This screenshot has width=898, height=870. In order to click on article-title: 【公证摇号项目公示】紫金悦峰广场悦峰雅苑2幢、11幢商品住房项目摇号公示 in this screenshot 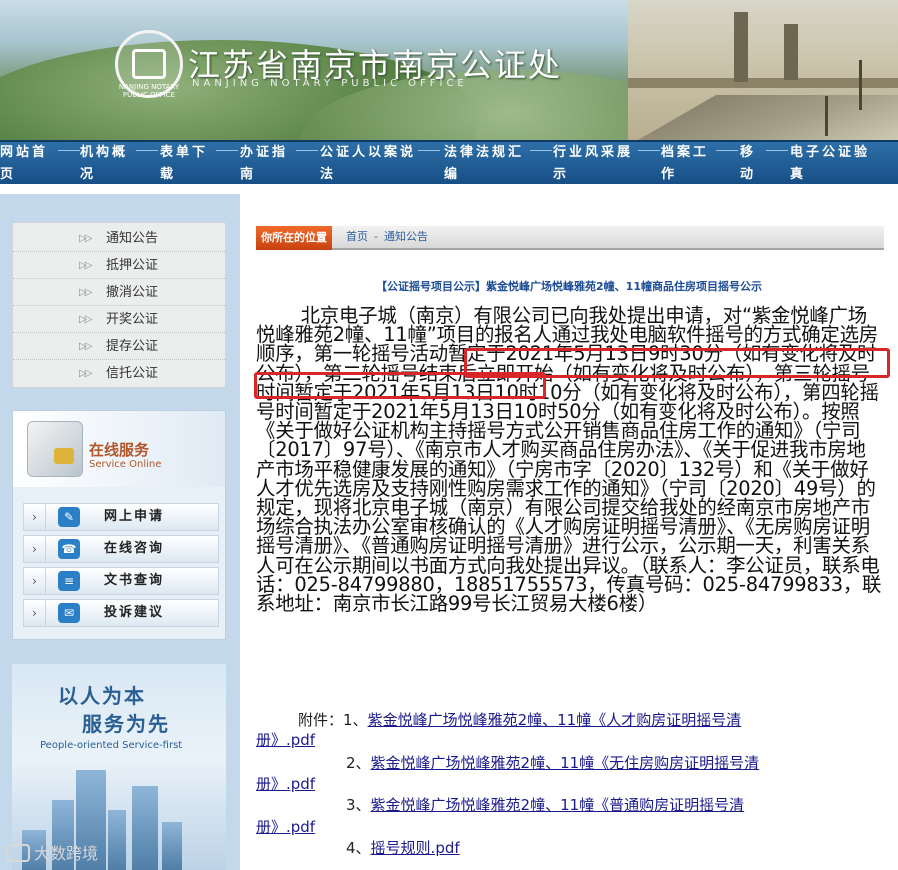, I will do `click(569, 286)`.